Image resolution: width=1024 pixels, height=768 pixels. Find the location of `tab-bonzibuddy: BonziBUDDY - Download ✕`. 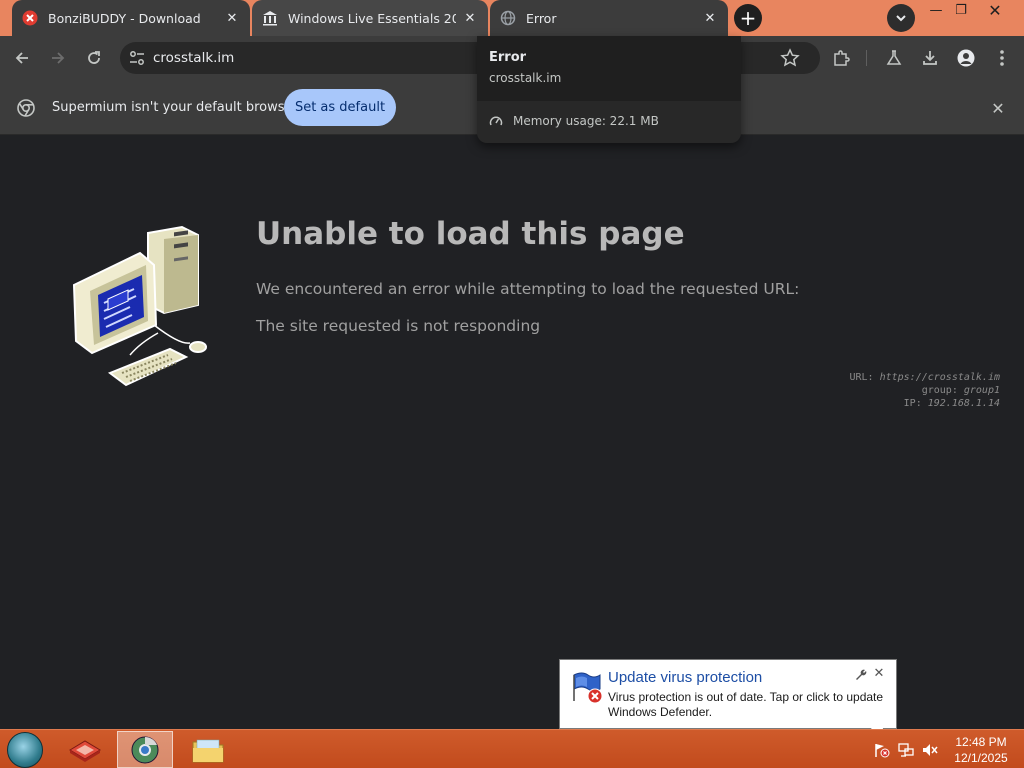

tab-bonzibuddy: BonziBUDDY - Download ✕ is located at coordinates (131, 18).